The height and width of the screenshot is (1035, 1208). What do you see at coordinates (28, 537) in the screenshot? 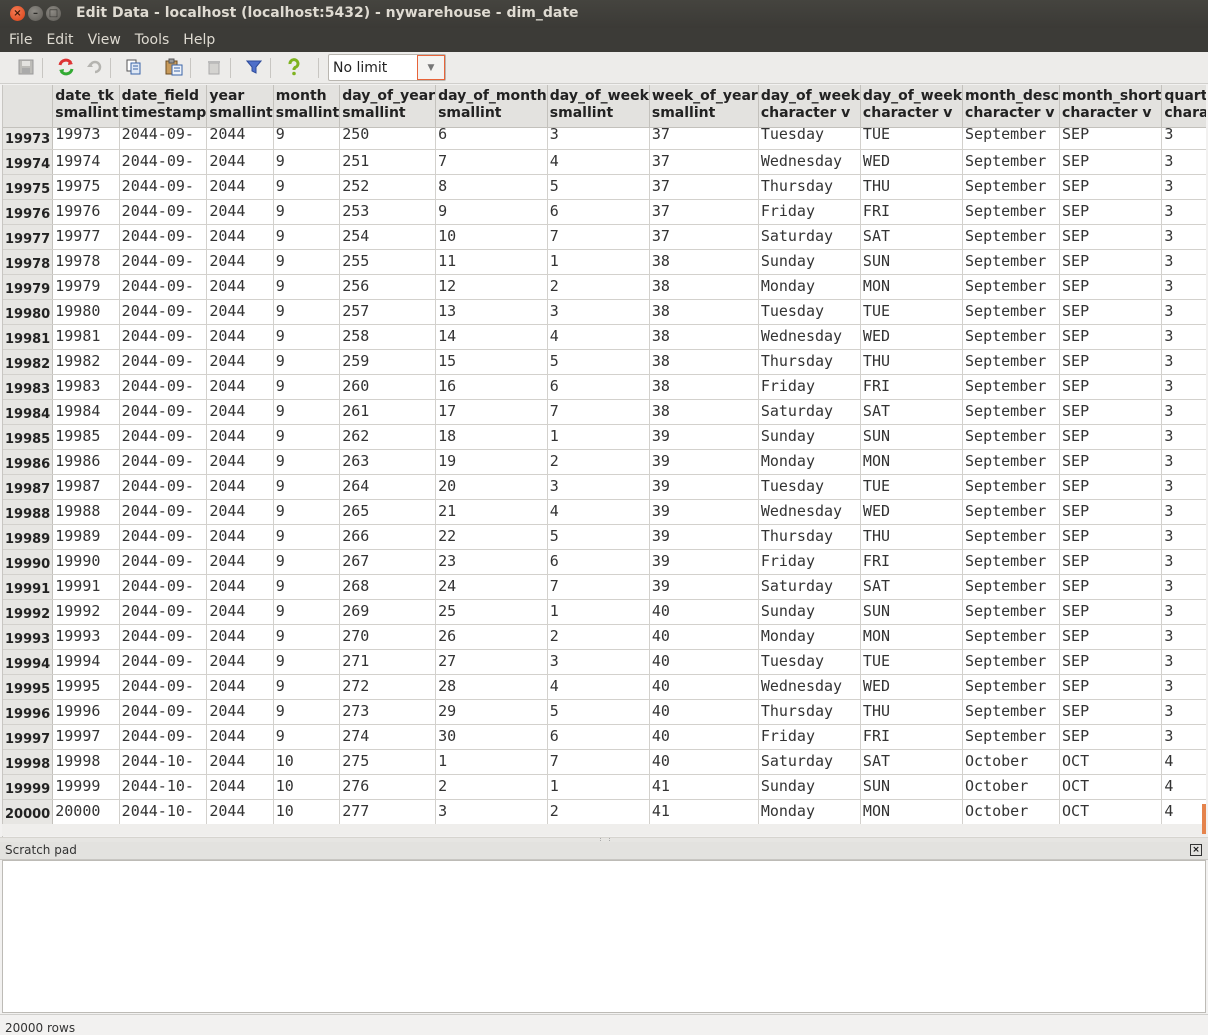
I see `row-header: 19989` at bounding box center [28, 537].